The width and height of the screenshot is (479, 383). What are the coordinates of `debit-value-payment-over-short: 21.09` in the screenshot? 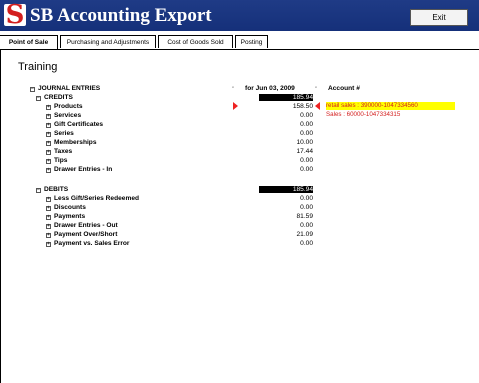 It's located at (304, 234).